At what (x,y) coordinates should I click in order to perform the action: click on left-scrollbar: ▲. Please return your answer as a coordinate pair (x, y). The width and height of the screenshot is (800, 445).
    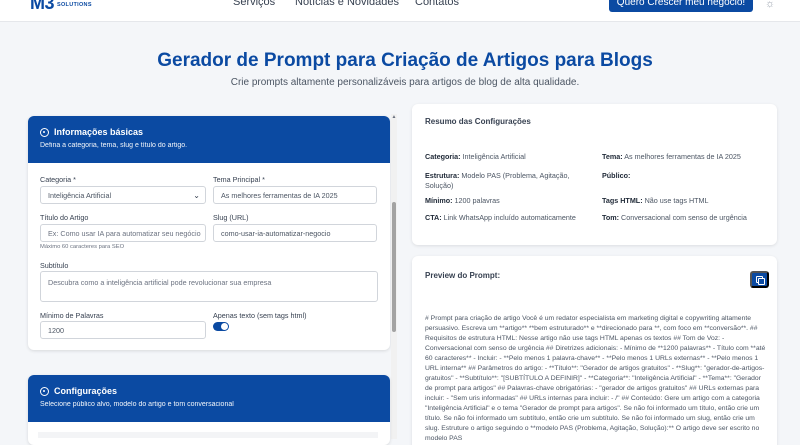
    Looking at the image, I should click on (394, 276).